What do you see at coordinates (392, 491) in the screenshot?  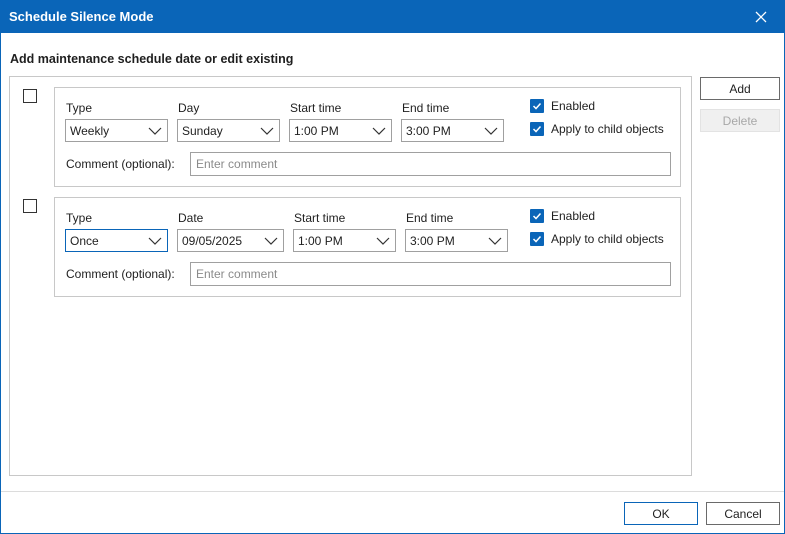 I see `footer-divider` at bounding box center [392, 491].